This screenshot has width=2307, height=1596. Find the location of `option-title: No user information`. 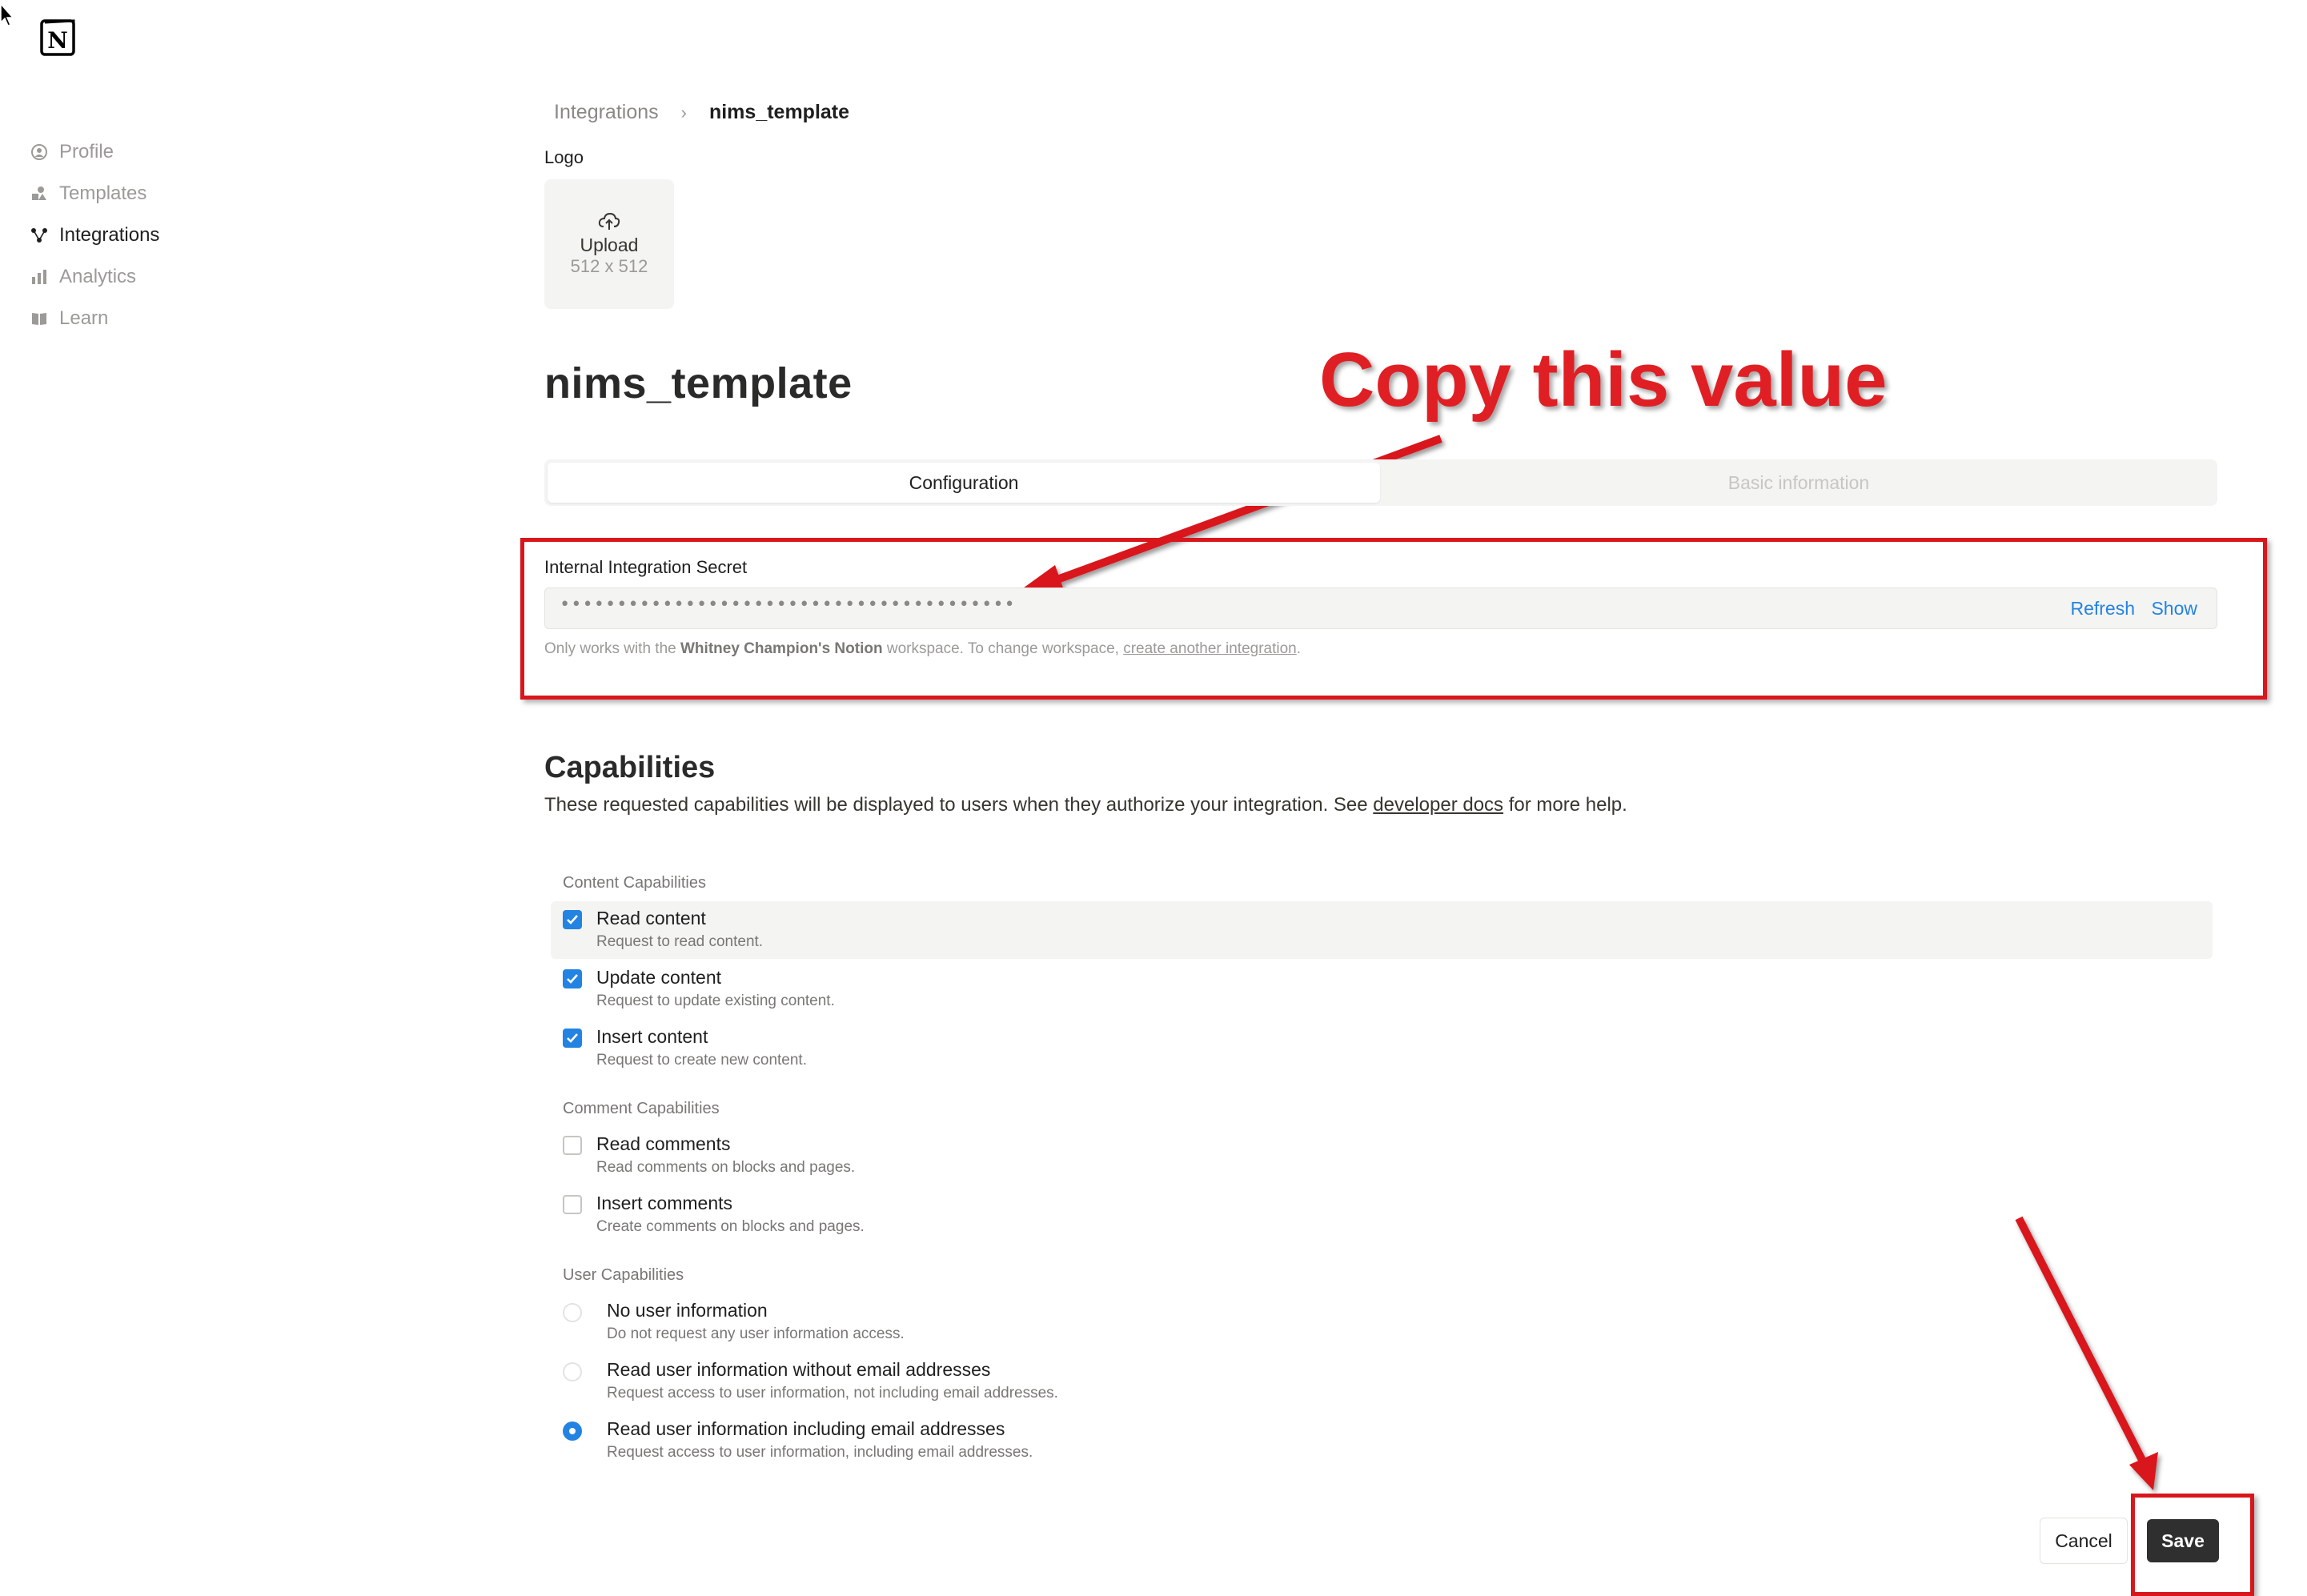

option-title: No user information is located at coordinates (687, 1310).